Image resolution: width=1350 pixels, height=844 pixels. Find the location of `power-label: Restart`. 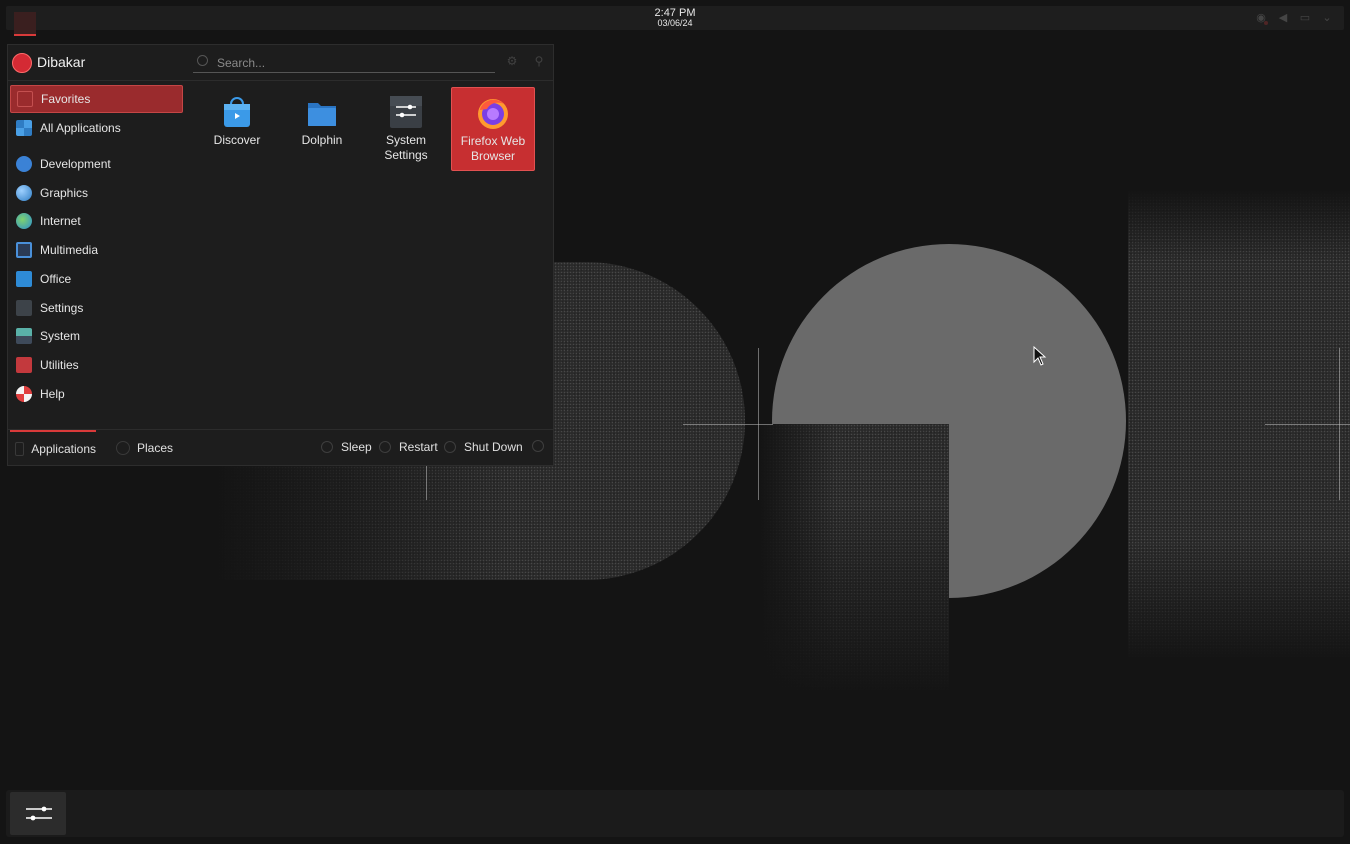

power-label: Restart is located at coordinates (418, 447).